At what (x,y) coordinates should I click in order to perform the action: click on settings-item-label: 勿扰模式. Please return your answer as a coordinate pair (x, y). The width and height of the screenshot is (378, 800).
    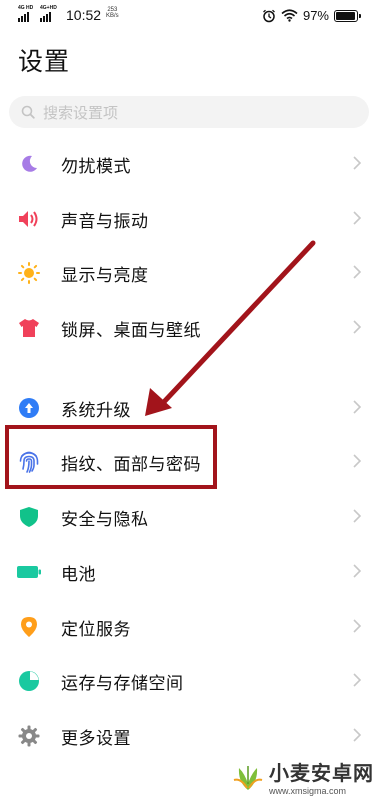
    Looking at the image, I should click on (96, 167).